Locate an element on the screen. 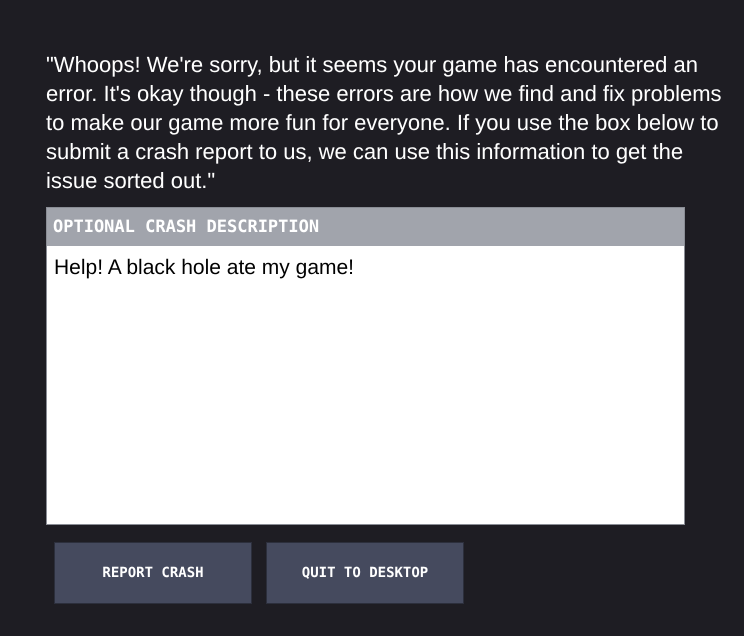  description-label: OPTIONAL CRASH DESCRIPTION is located at coordinates (365, 226).